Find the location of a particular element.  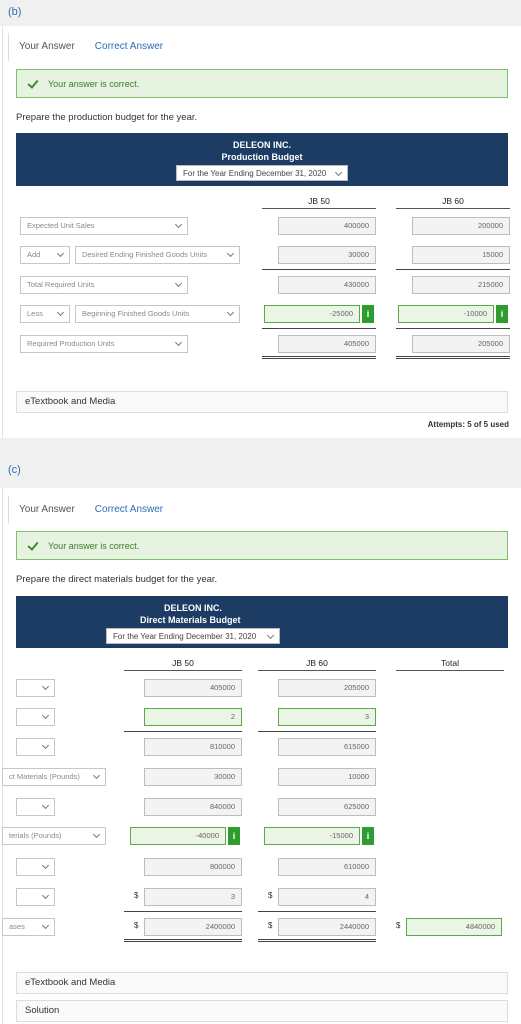

column-header-jb60: JB 60 is located at coordinates (317, 664).